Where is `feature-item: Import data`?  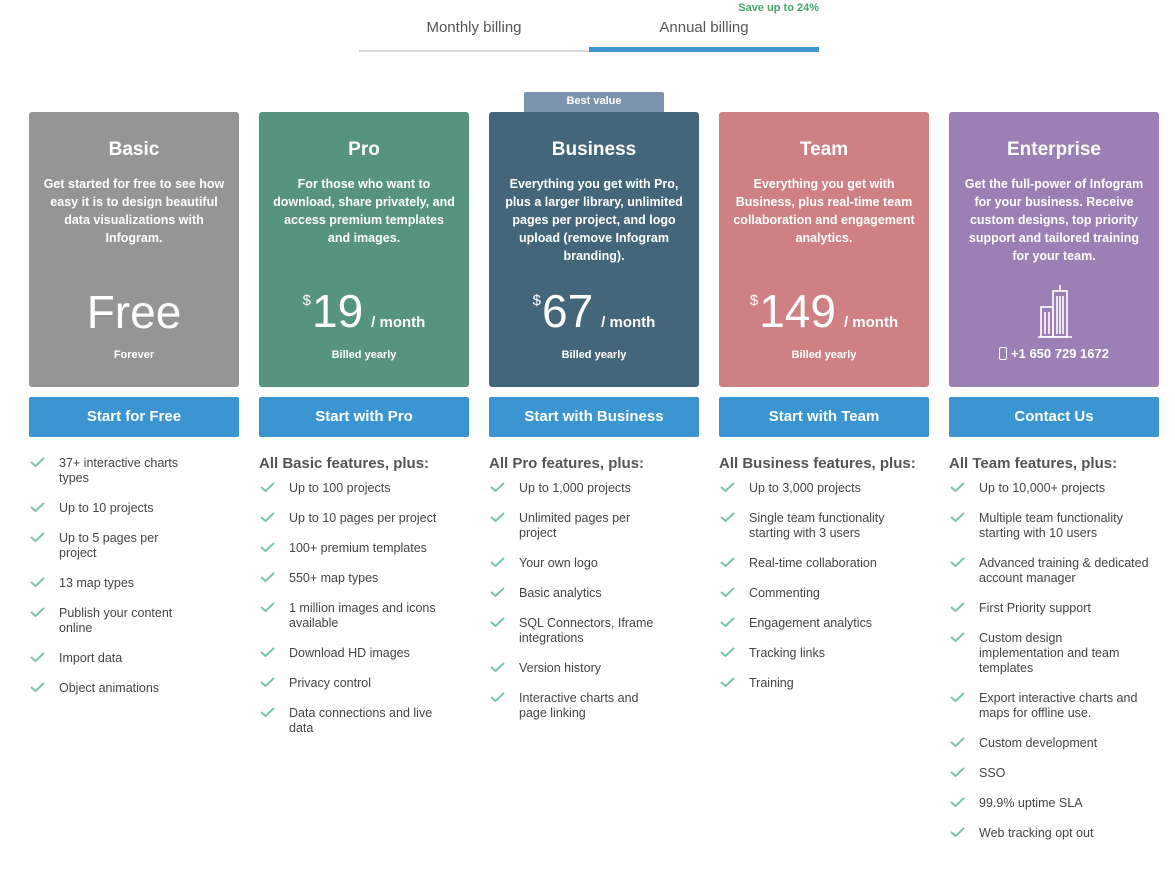 feature-item: Import data is located at coordinates (114, 658).